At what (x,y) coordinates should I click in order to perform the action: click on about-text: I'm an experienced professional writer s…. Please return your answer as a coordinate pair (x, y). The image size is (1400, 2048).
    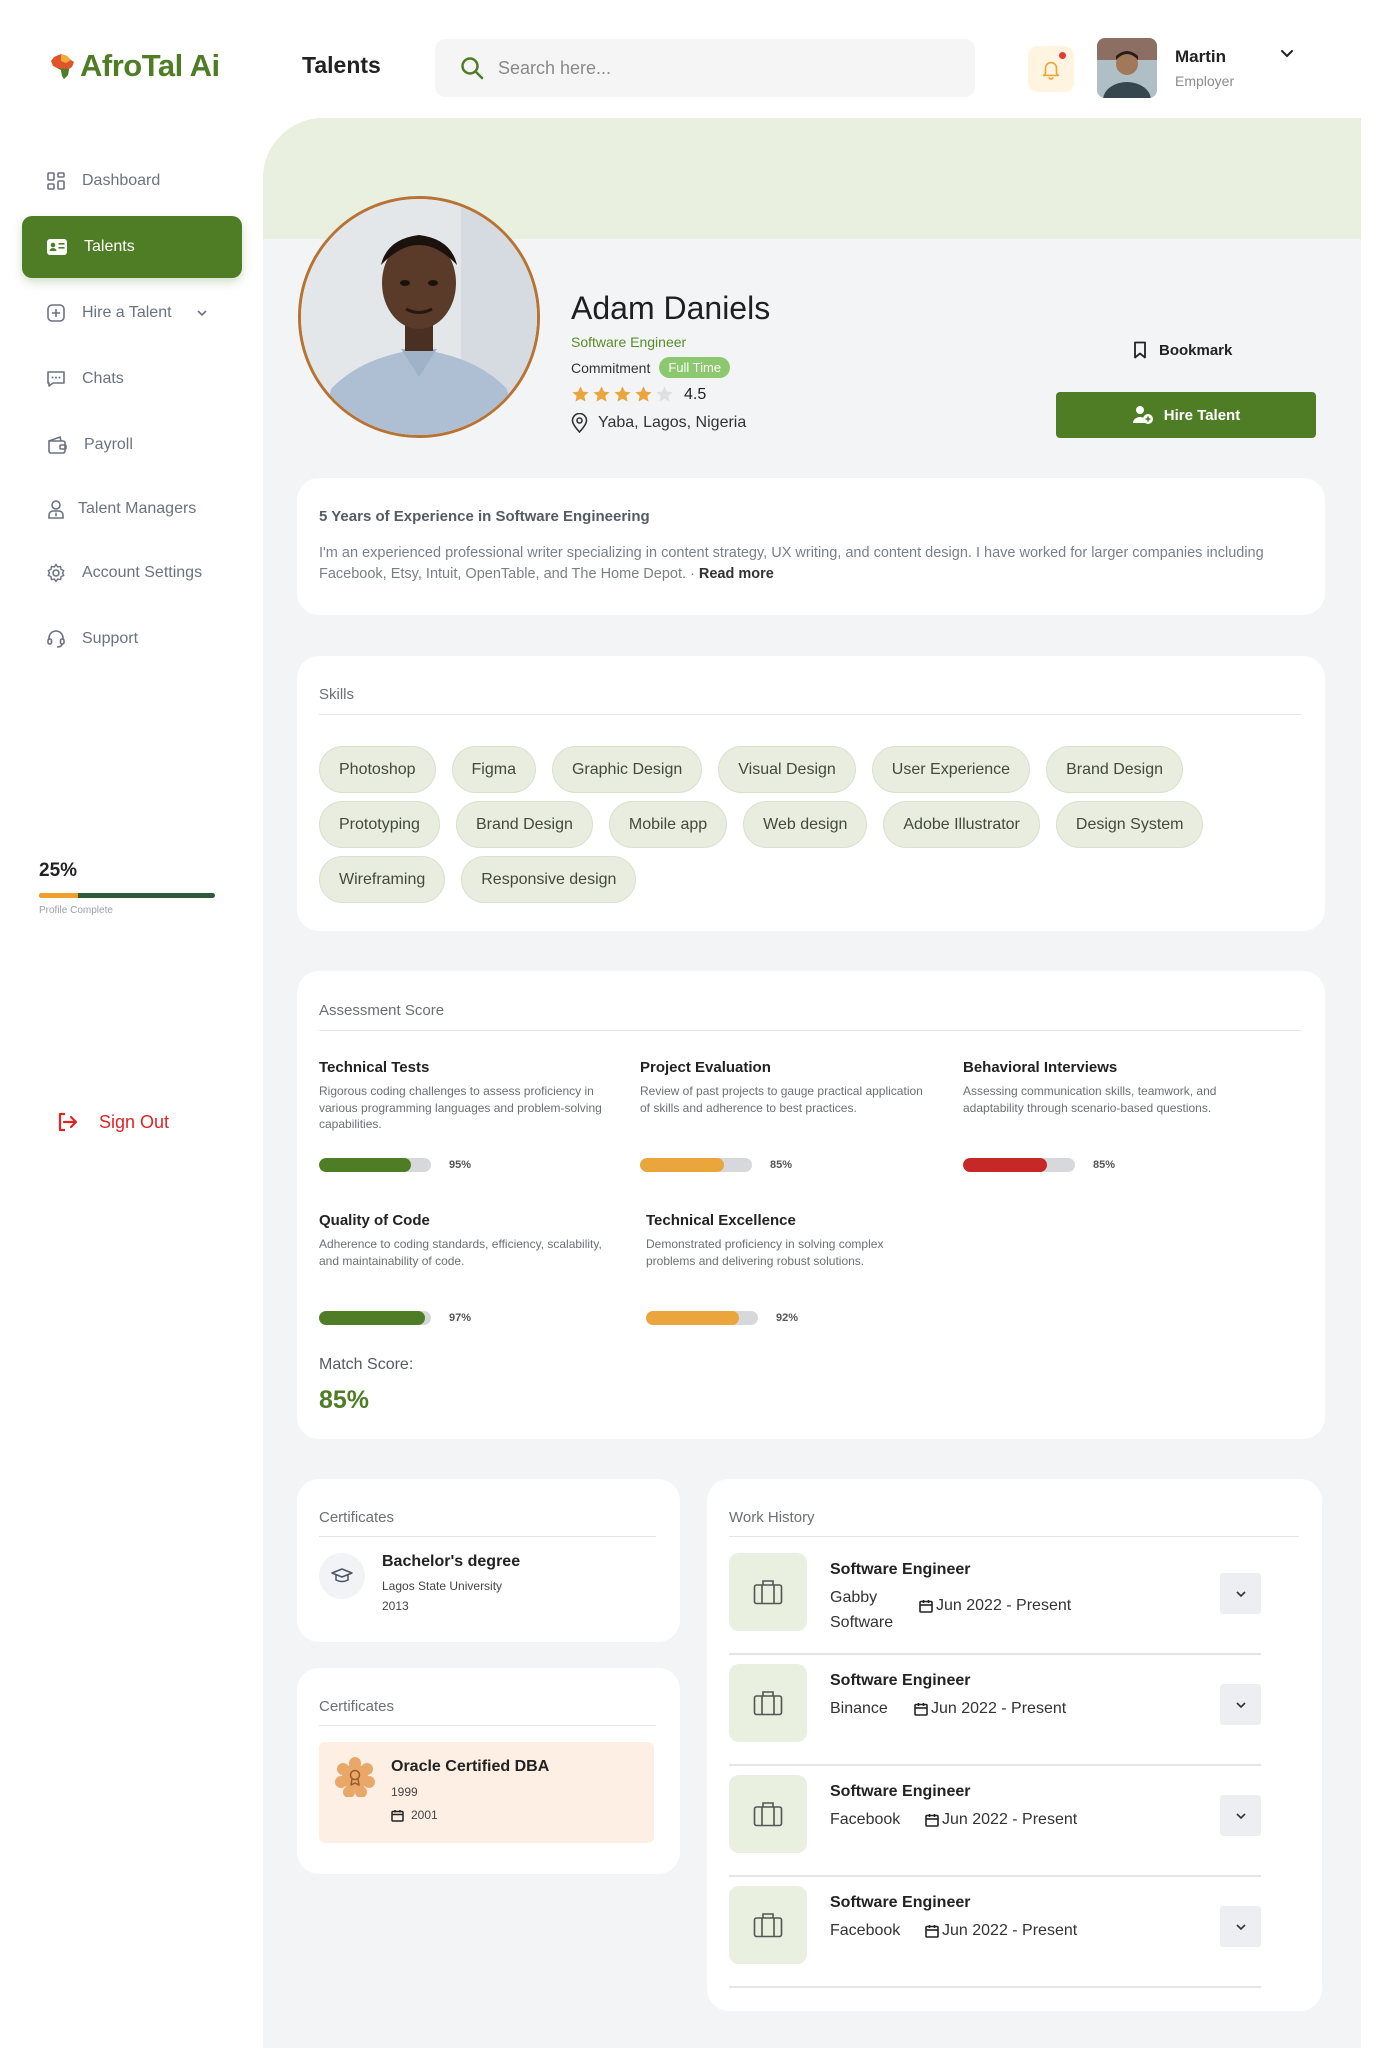
    Looking at the image, I should click on (804, 564).